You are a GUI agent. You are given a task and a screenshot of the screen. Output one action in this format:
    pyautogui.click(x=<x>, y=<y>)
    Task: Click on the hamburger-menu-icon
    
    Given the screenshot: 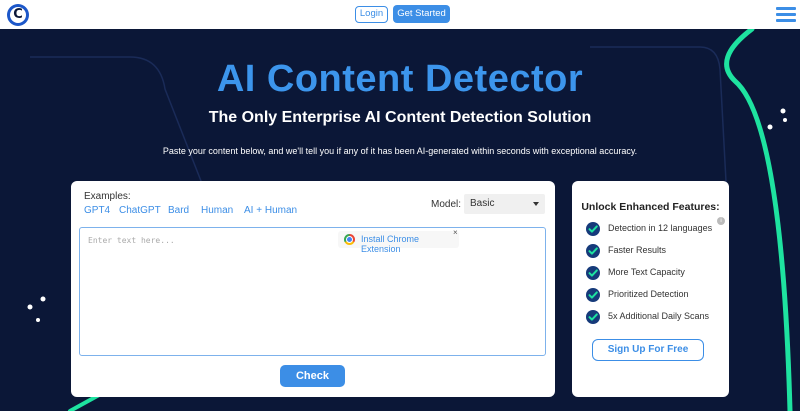 What is the action you would take?
    pyautogui.click(x=786, y=14)
    